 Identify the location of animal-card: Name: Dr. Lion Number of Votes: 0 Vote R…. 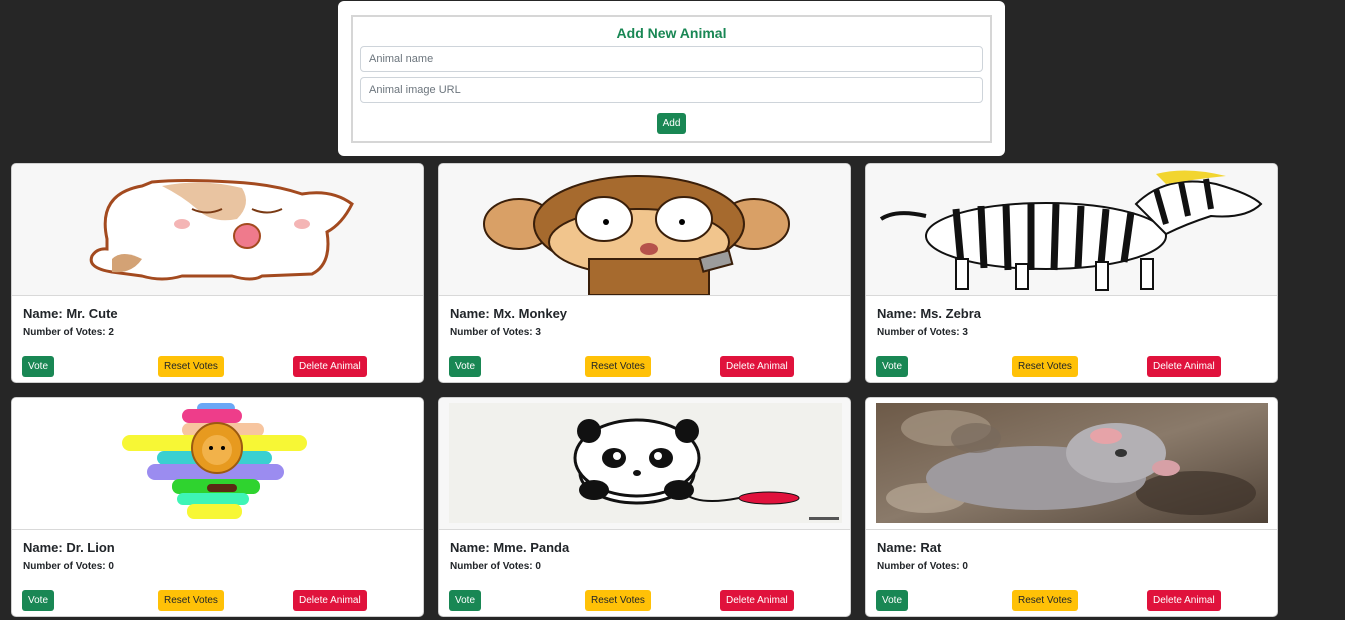
(217, 507).